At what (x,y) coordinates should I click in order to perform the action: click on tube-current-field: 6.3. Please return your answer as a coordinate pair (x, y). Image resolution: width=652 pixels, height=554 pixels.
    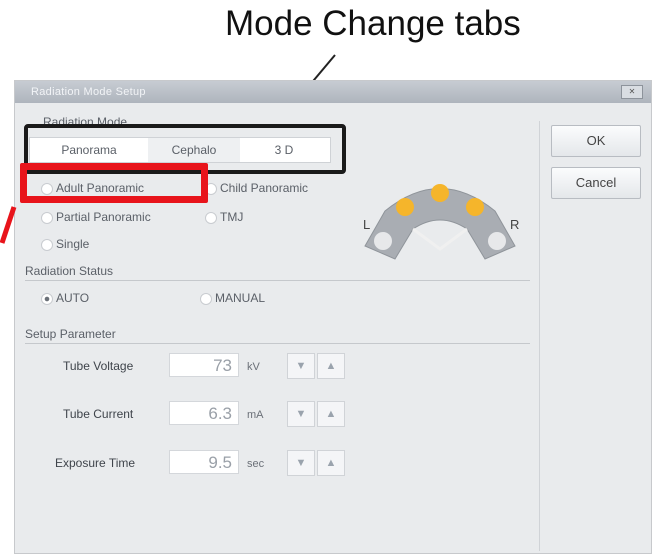
    Looking at the image, I should click on (204, 413).